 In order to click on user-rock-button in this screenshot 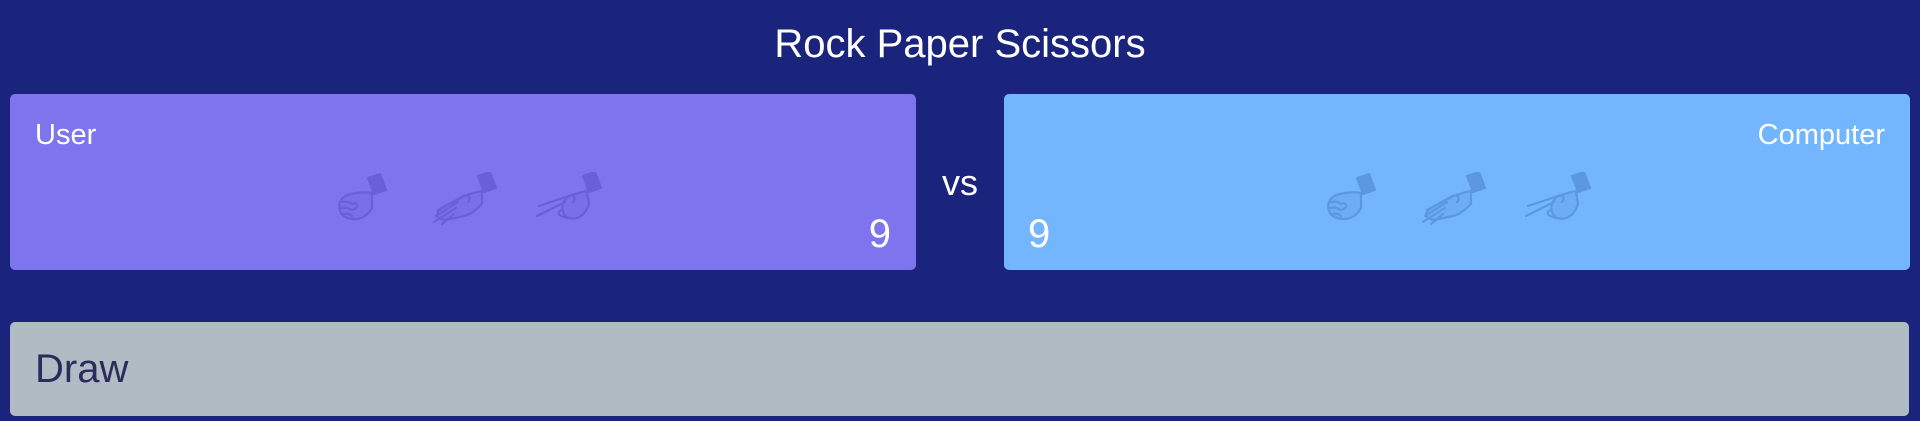, I will do `click(363, 199)`.